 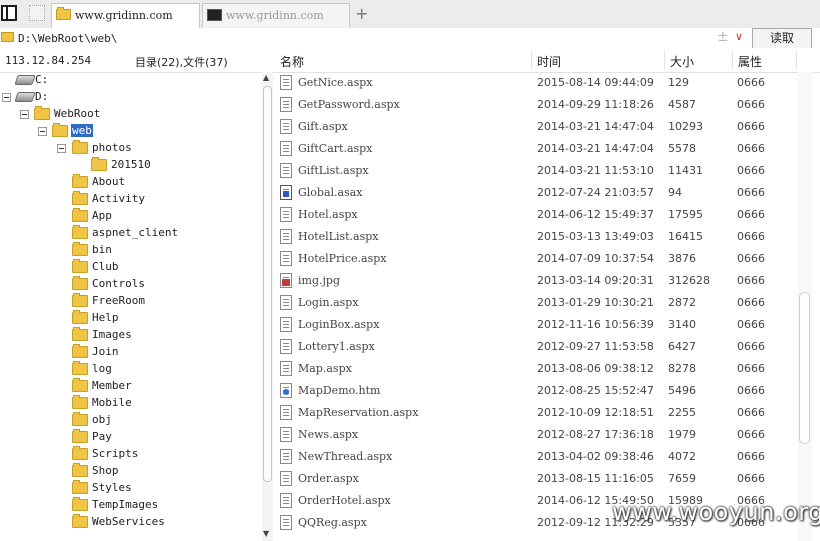 I want to click on tree-label: Member, so click(x=112, y=385).